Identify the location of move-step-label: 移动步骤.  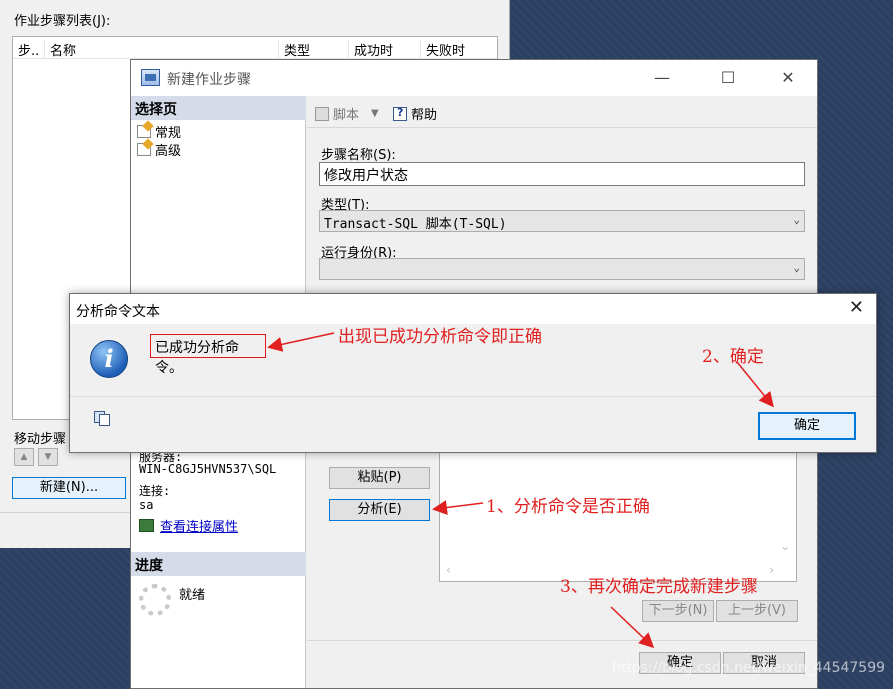
(40, 439).